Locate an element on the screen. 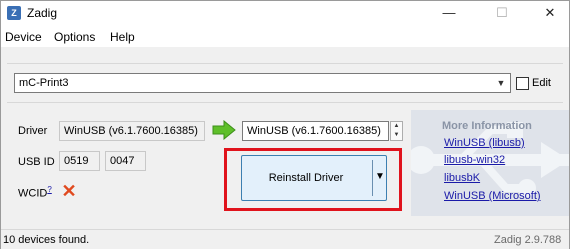  current-driver-field: WinUSB (v6.1.7600.16385) is located at coordinates (132, 131).